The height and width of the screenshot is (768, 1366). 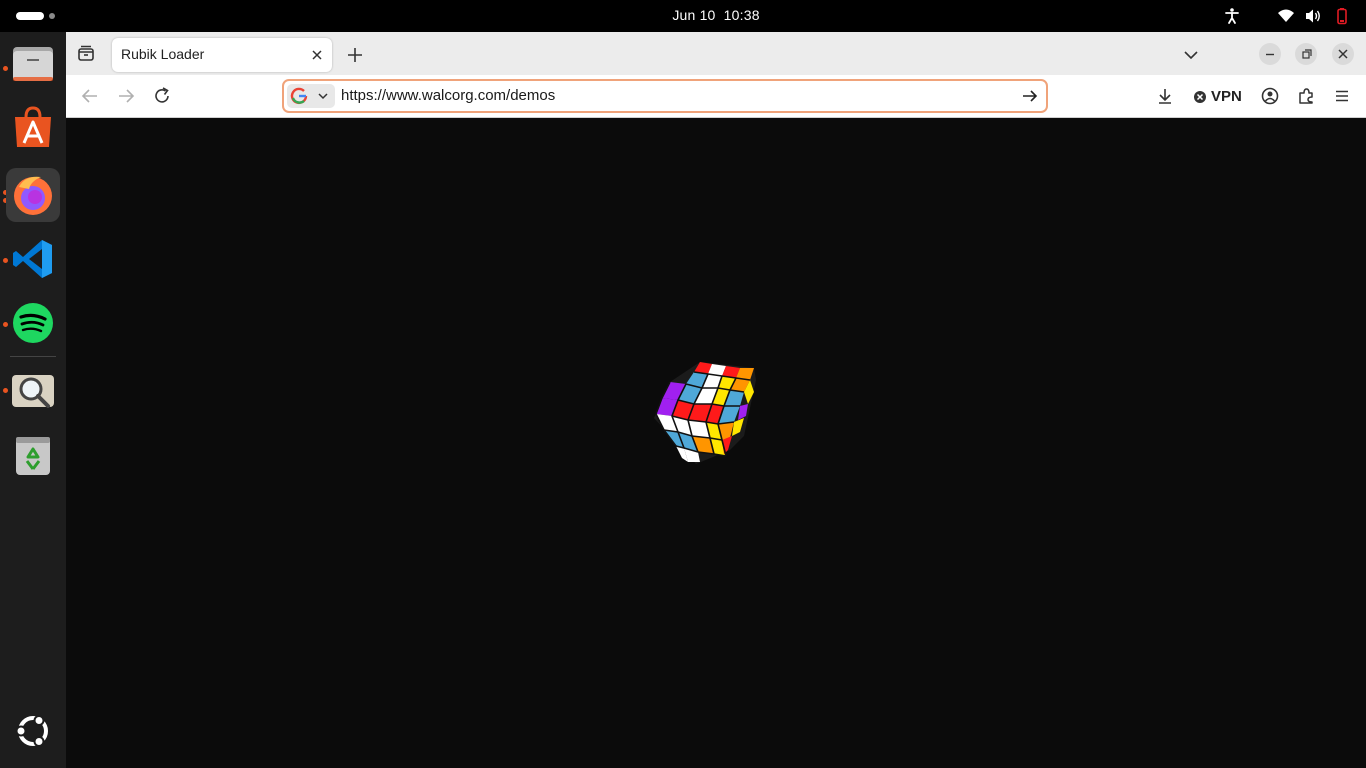 What do you see at coordinates (222, 55) in the screenshot?
I see `browser-tab: Rubik Loader` at bounding box center [222, 55].